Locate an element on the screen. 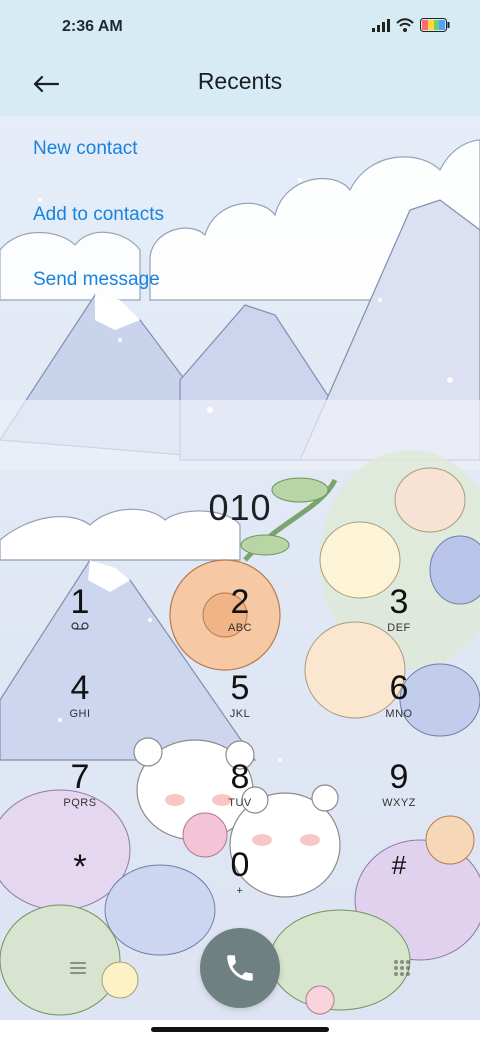  key-letters: MNO is located at coordinates (399, 714).